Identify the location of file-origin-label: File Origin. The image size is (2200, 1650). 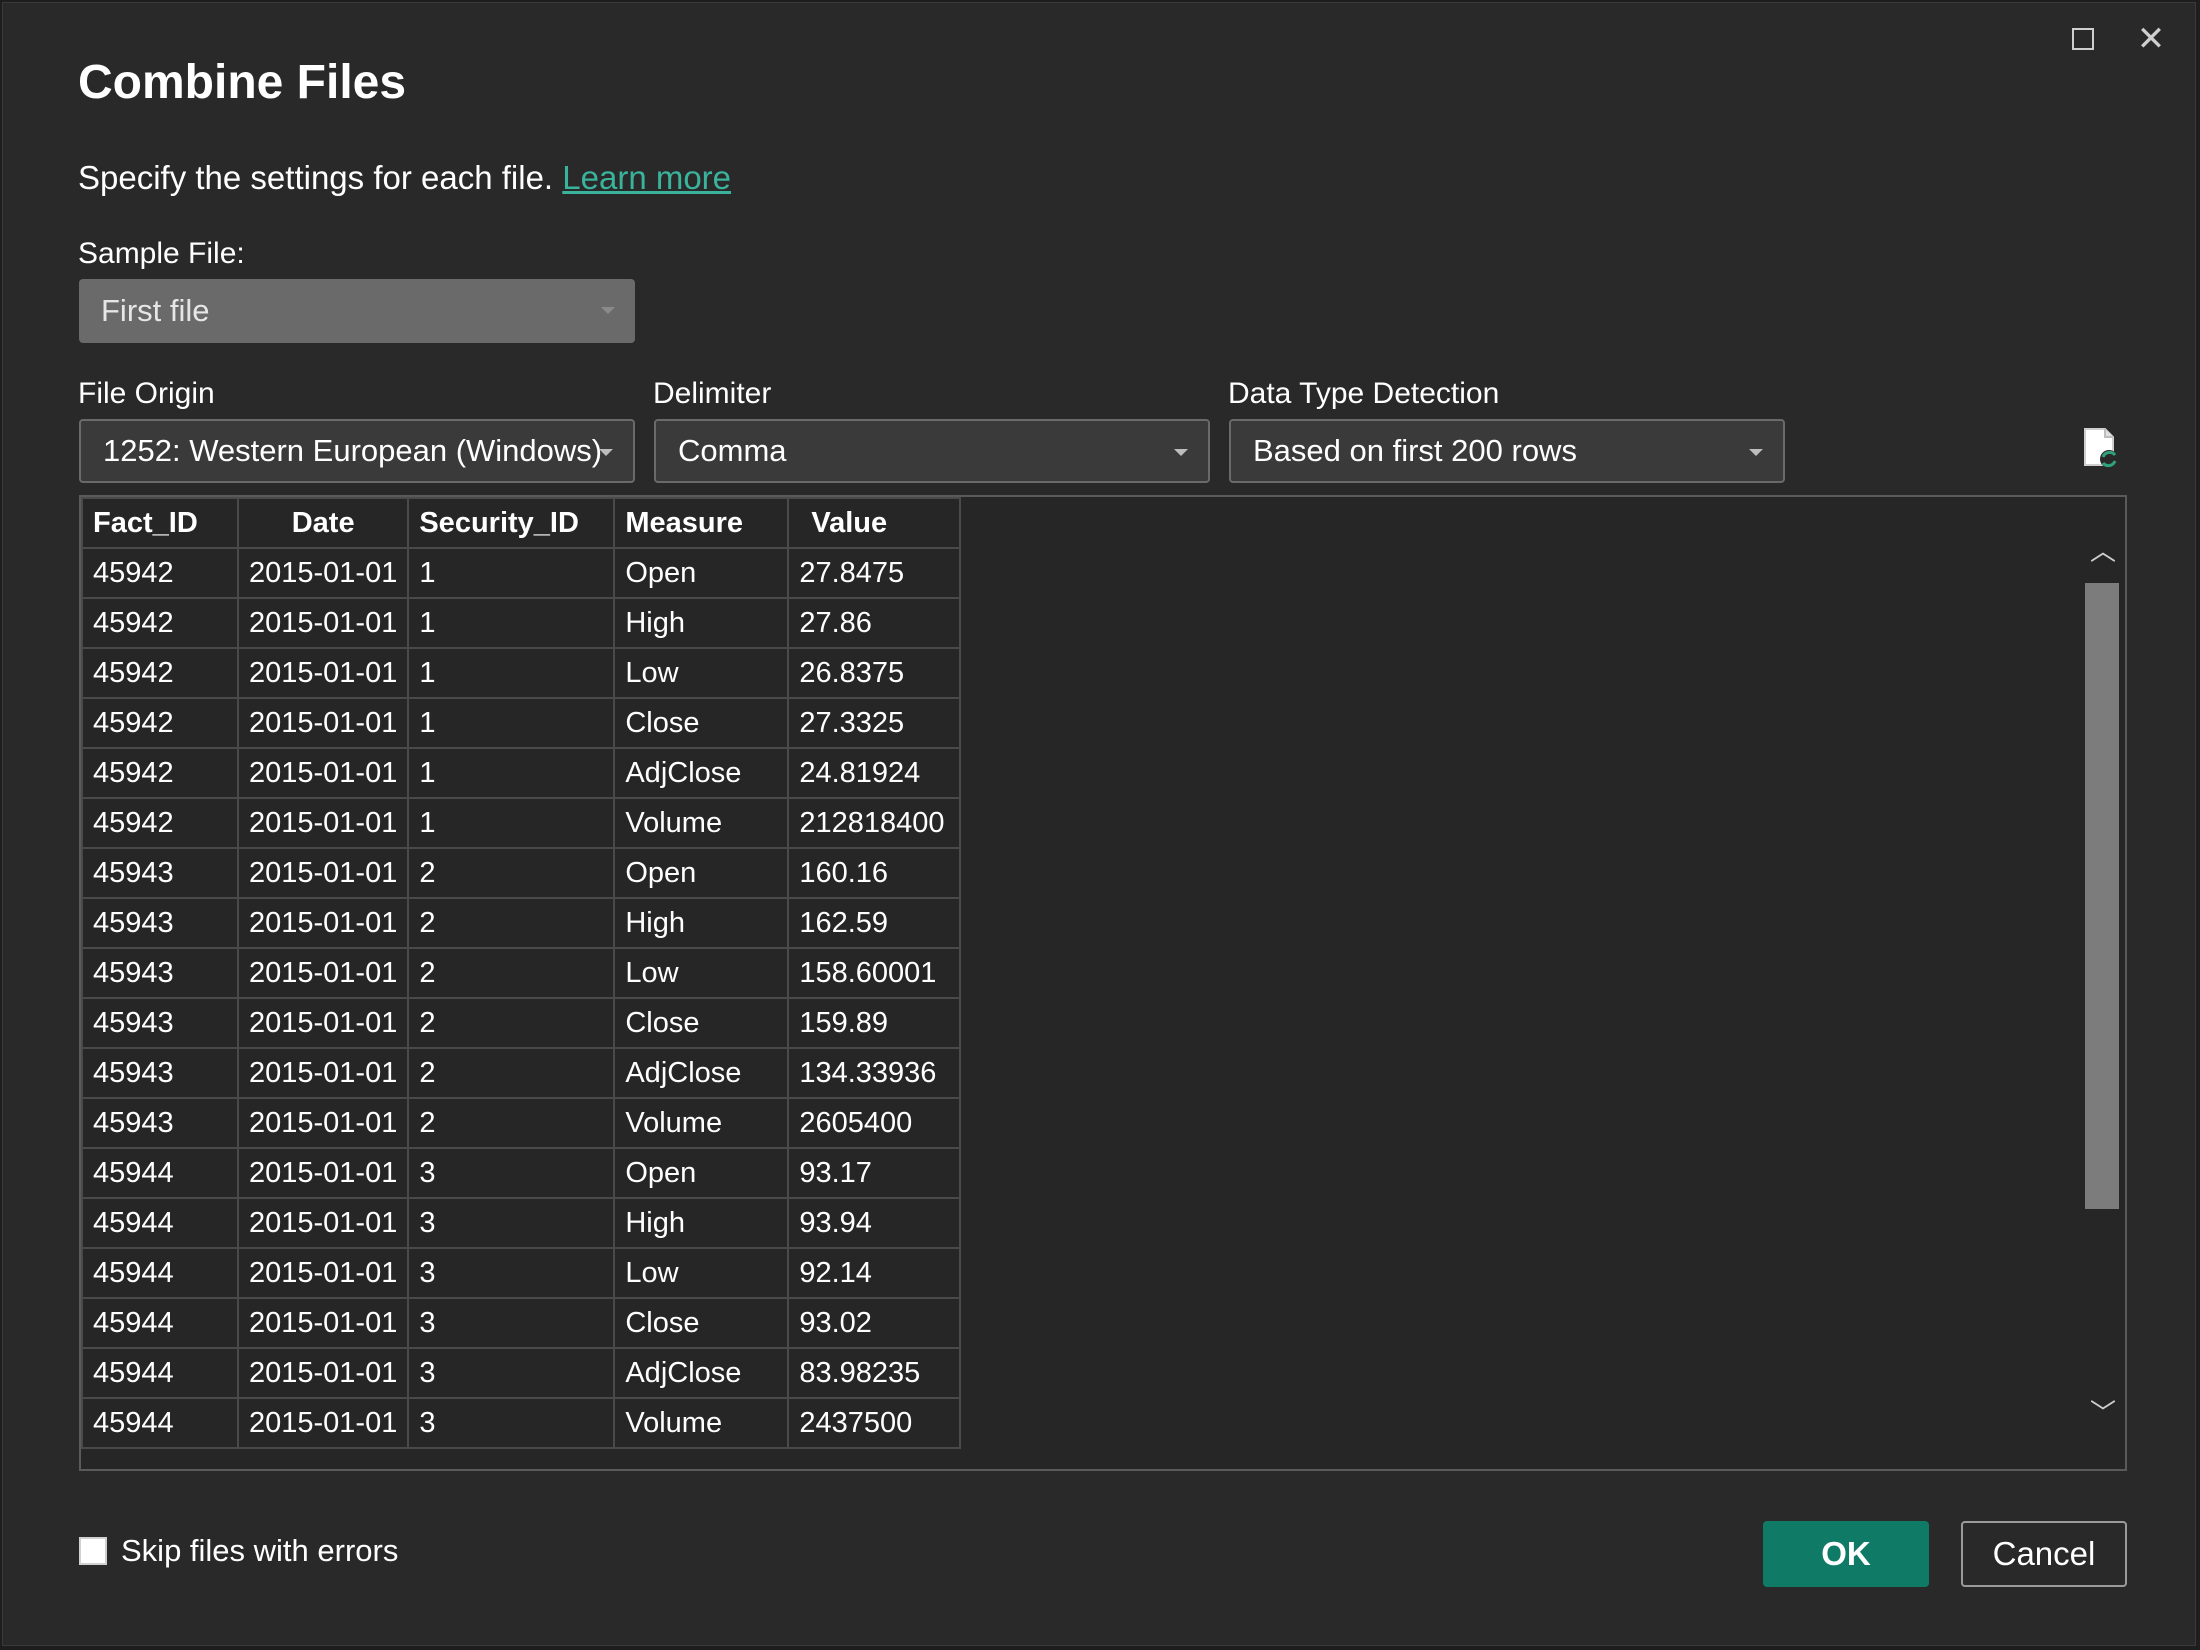
(146, 393).